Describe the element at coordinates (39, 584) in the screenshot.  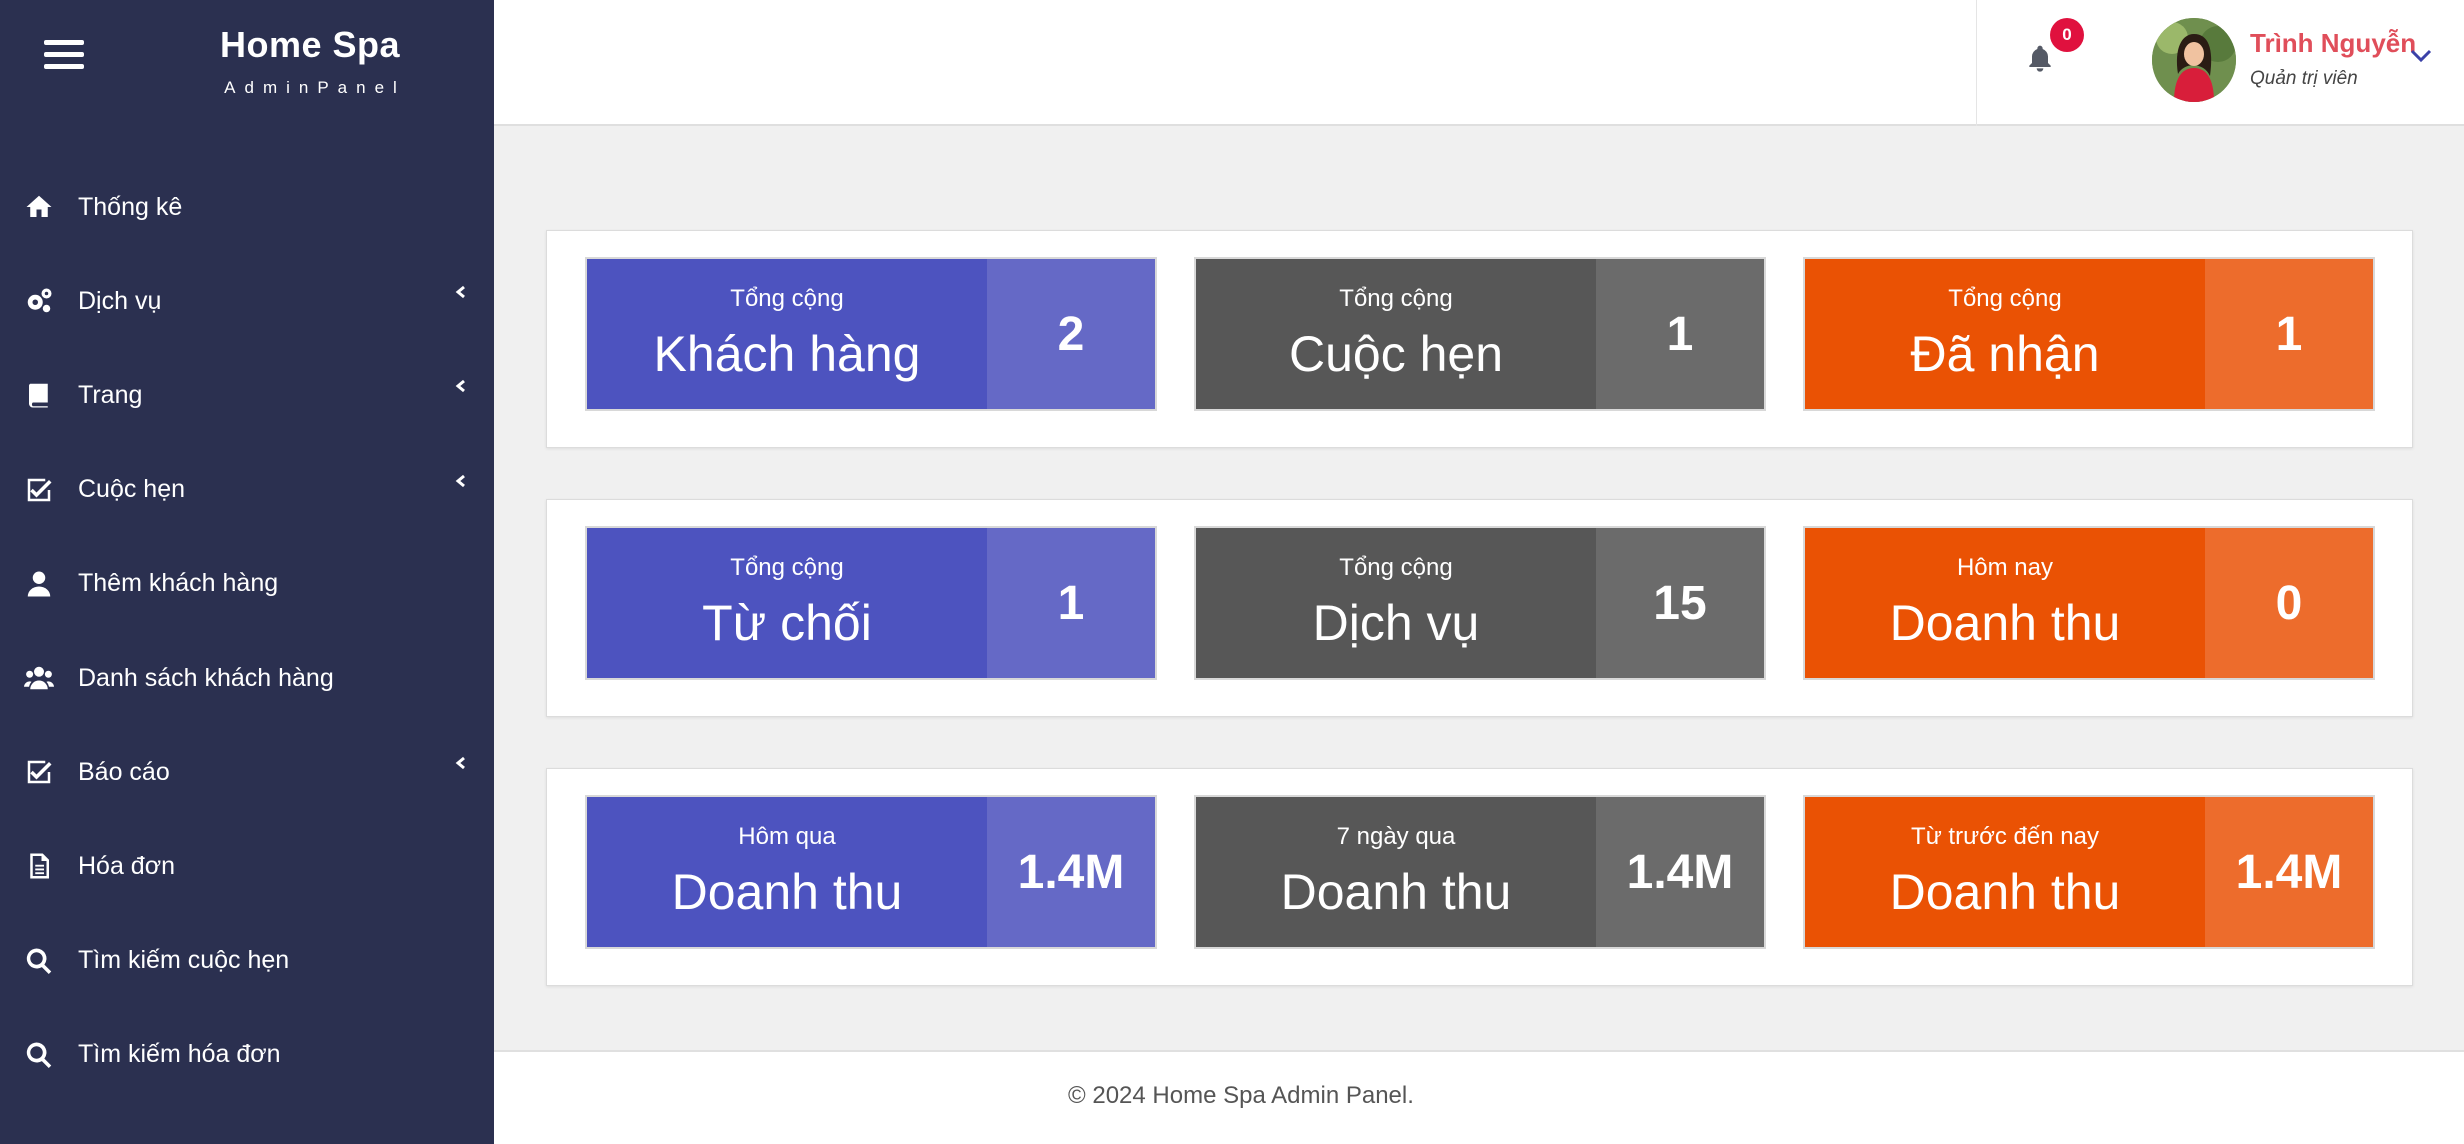
I see `user-icon` at that location.